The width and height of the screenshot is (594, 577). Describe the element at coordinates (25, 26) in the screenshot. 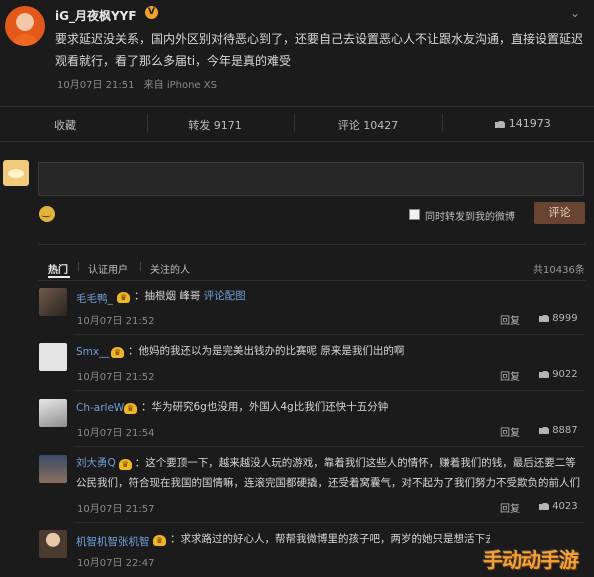

I see `author-avatar` at that location.